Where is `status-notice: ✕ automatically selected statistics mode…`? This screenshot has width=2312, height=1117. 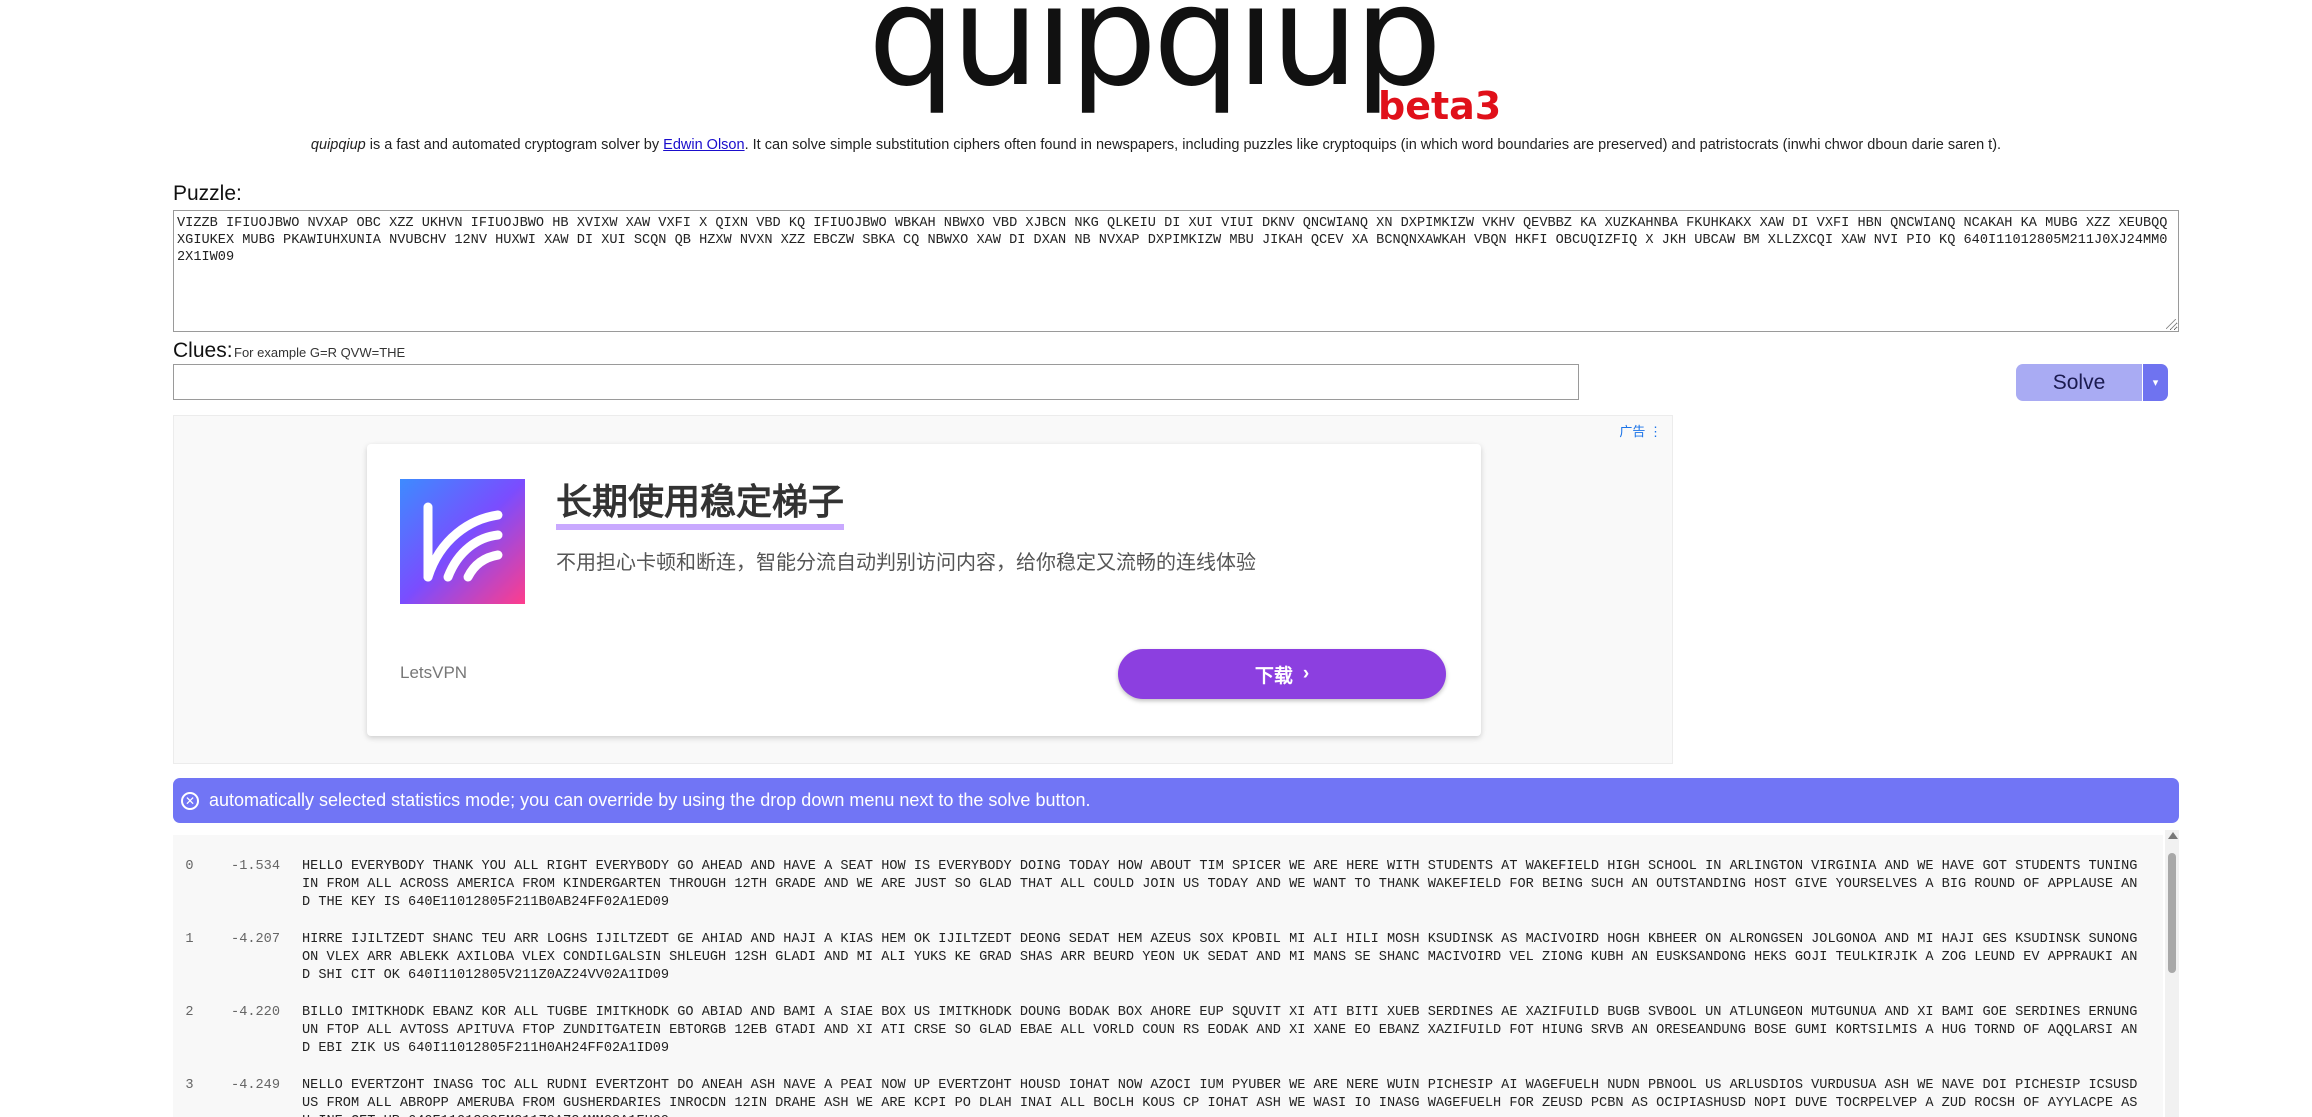
status-notice: ✕ automatically selected statistics mode… is located at coordinates (1176, 800).